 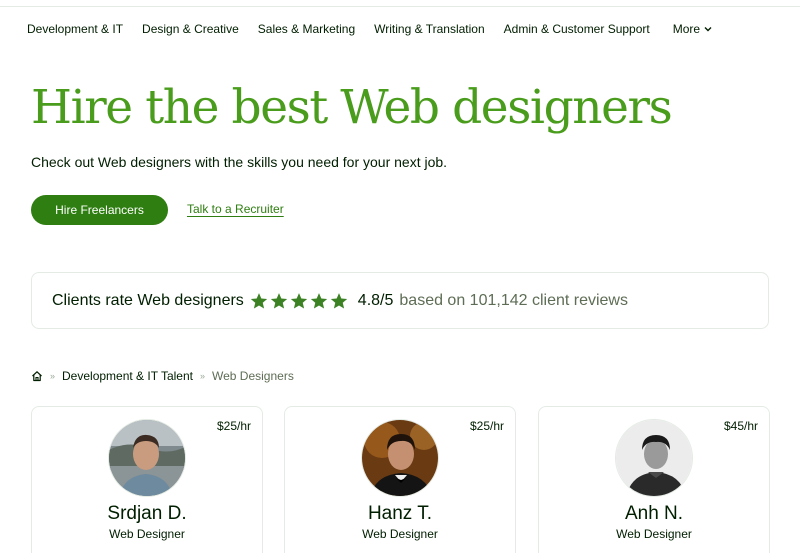 I want to click on freelancer-card: $25/hr Srdjan D. Web Designer, so click(x=147, y=479).